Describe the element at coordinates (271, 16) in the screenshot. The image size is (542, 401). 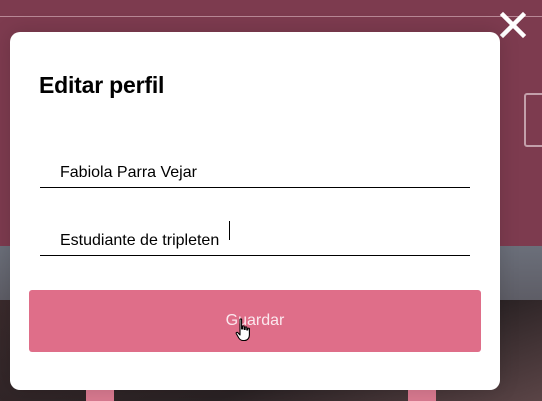
I see `header-divider` at that location.